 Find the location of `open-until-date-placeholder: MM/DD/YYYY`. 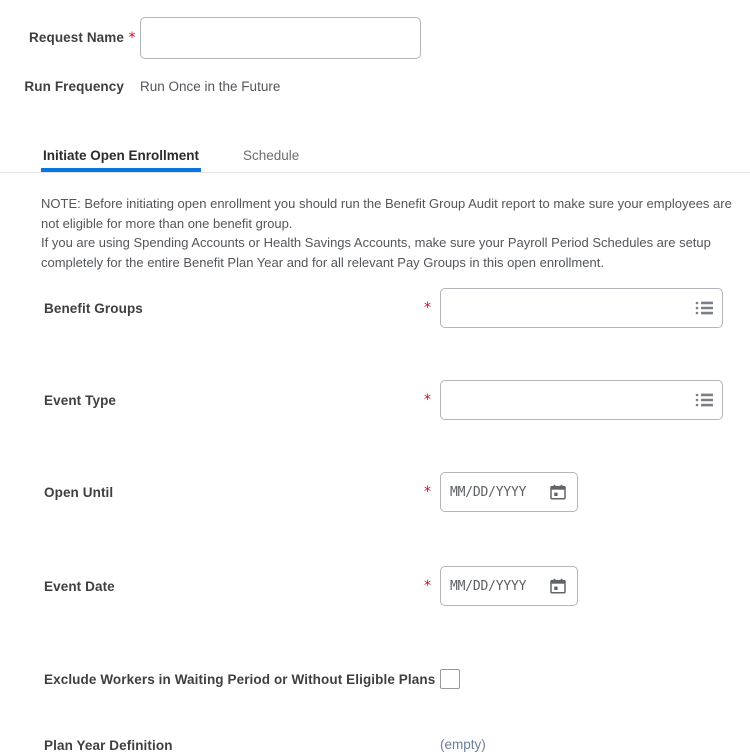

open-until-date-placeholder: MM/DD/YYYY is located at coordinates (488, 492).